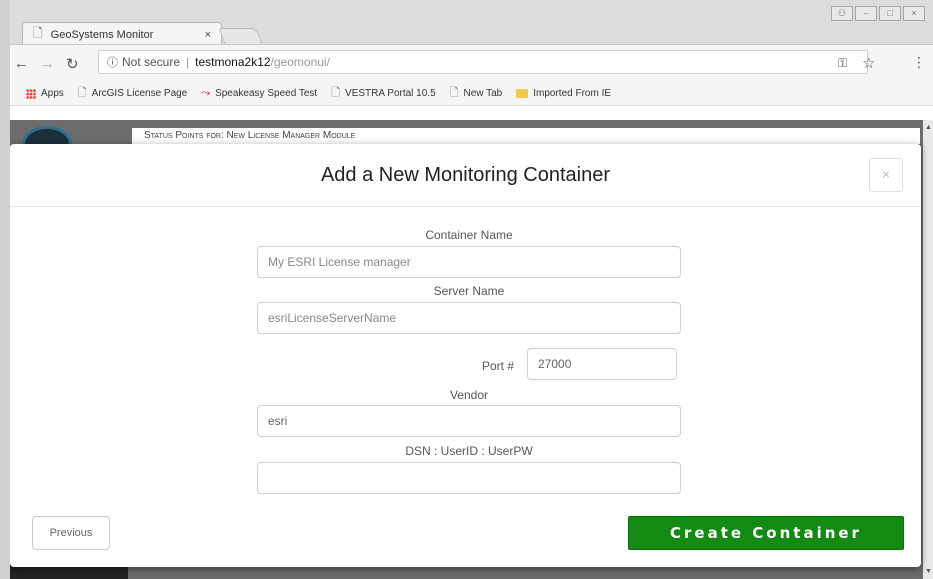  What do you see at coordinates (151, 62) in the screenshot?
I see `security-label: Not secure` at bounding box center [151, 62].